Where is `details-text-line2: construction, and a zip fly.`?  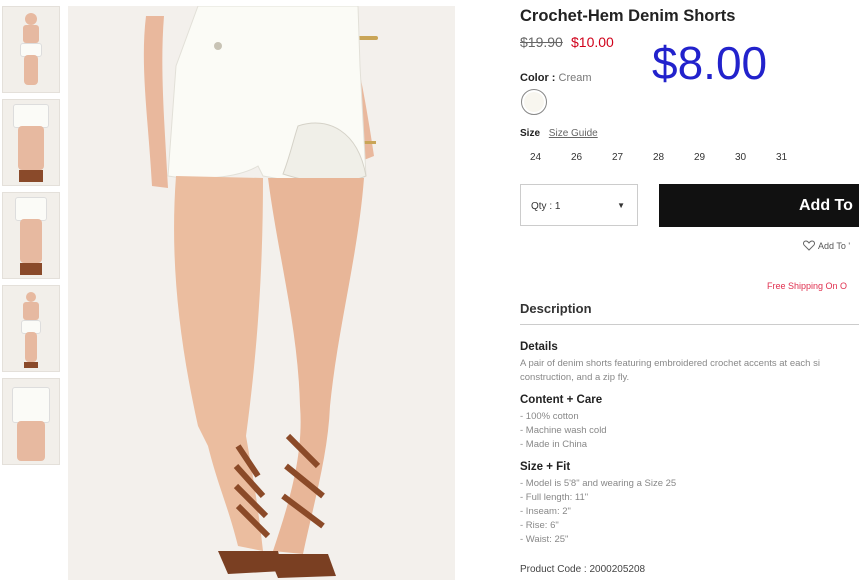 details-text-line2: construction, and a zip fly. is located at coordinates (575, 377).